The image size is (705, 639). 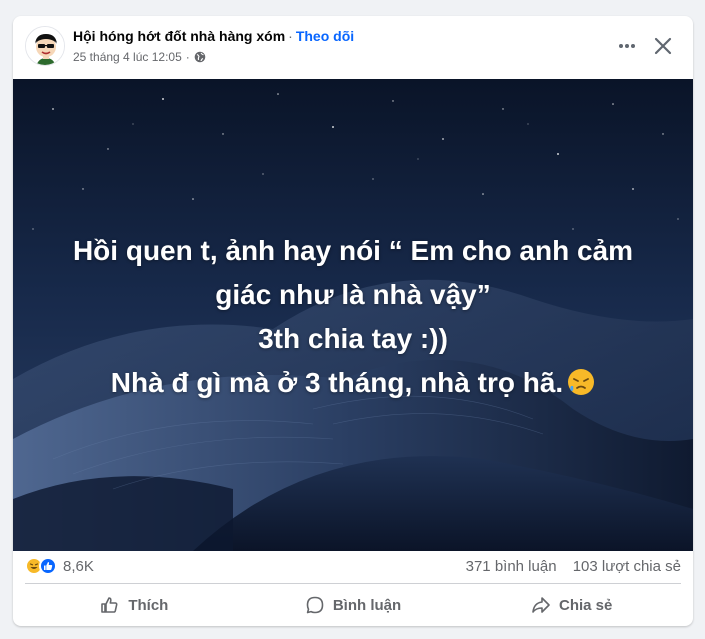 I want to click on post-timestamp: 25 tháng 4 lúc 12:05, so click(x=127, y=57).